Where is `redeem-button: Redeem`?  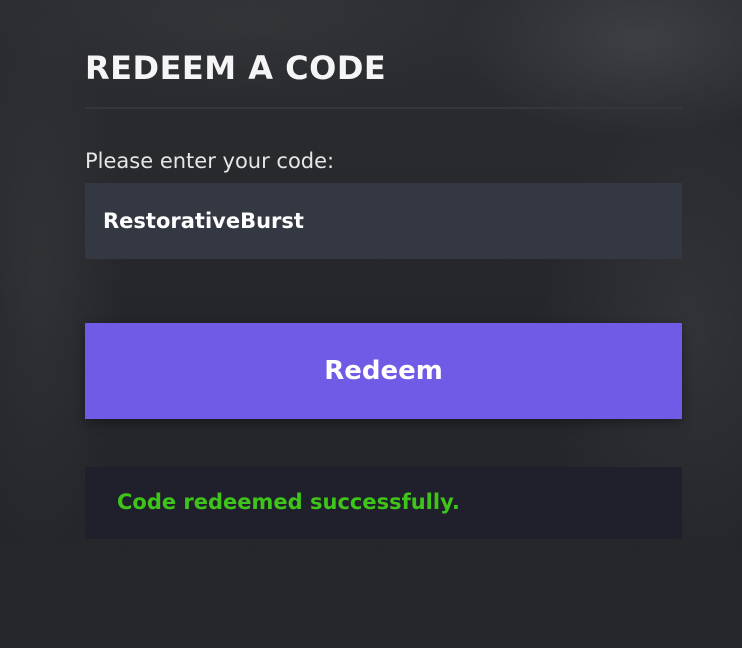
redeem-button: Redeem is located at coordinates (383, 371).